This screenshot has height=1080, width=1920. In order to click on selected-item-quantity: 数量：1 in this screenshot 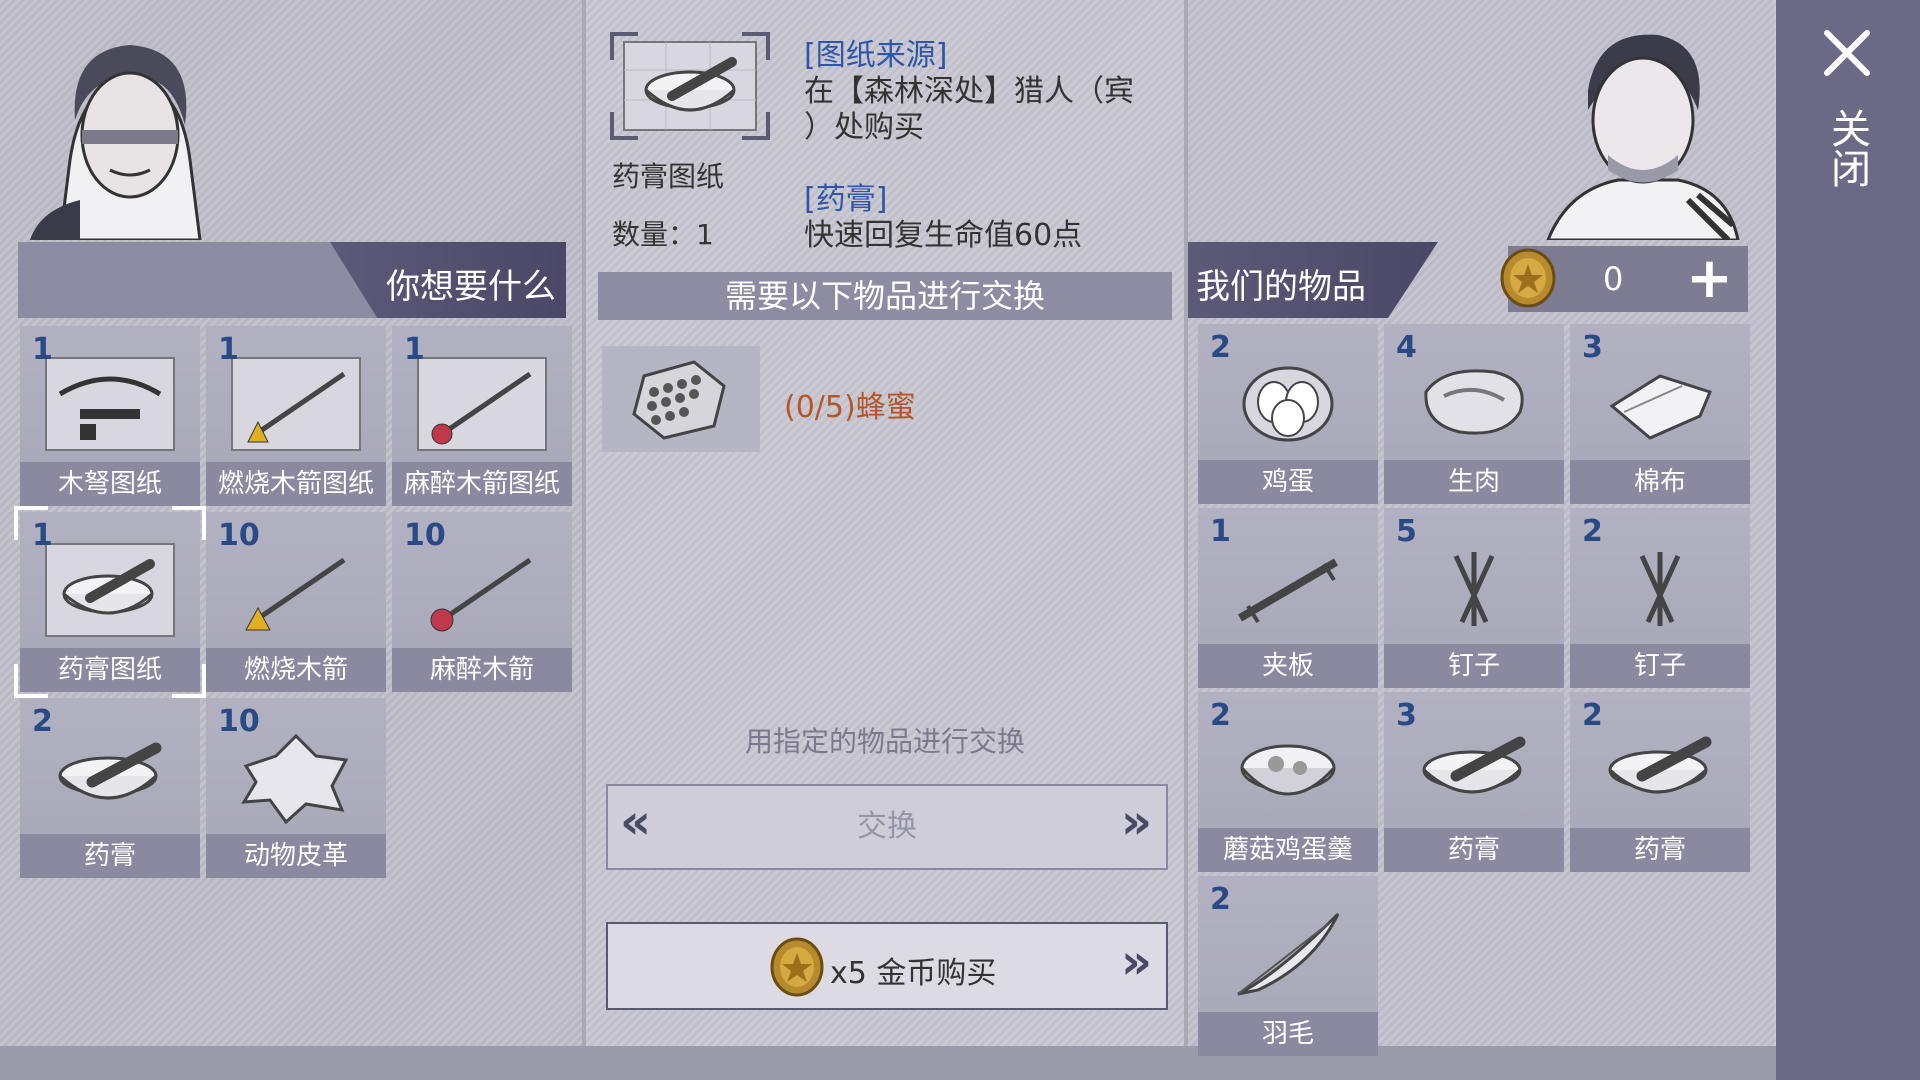, I will do `click(663, 234)`.